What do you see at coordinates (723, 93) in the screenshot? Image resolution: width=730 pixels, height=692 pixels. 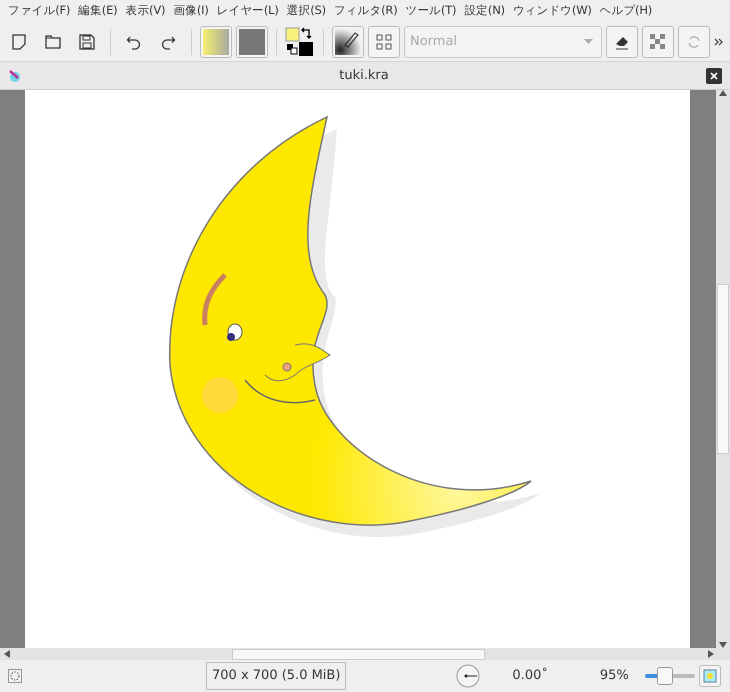 I see `scroll-up-arrow-icon` at bounding box center [723, 93].